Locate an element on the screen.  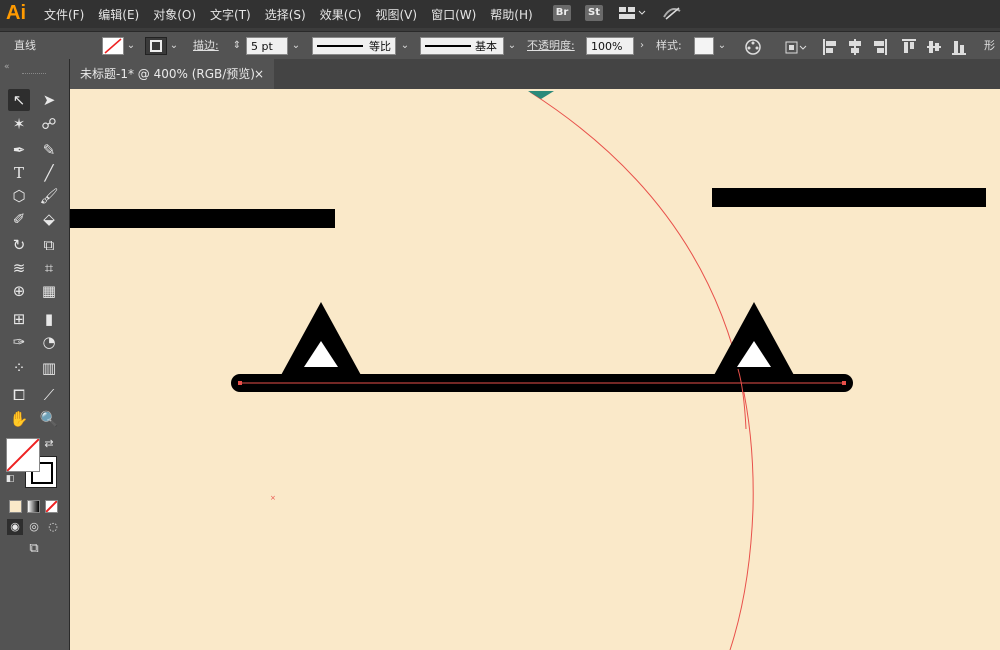
align-center-icon is located at coordinates (855, 47).